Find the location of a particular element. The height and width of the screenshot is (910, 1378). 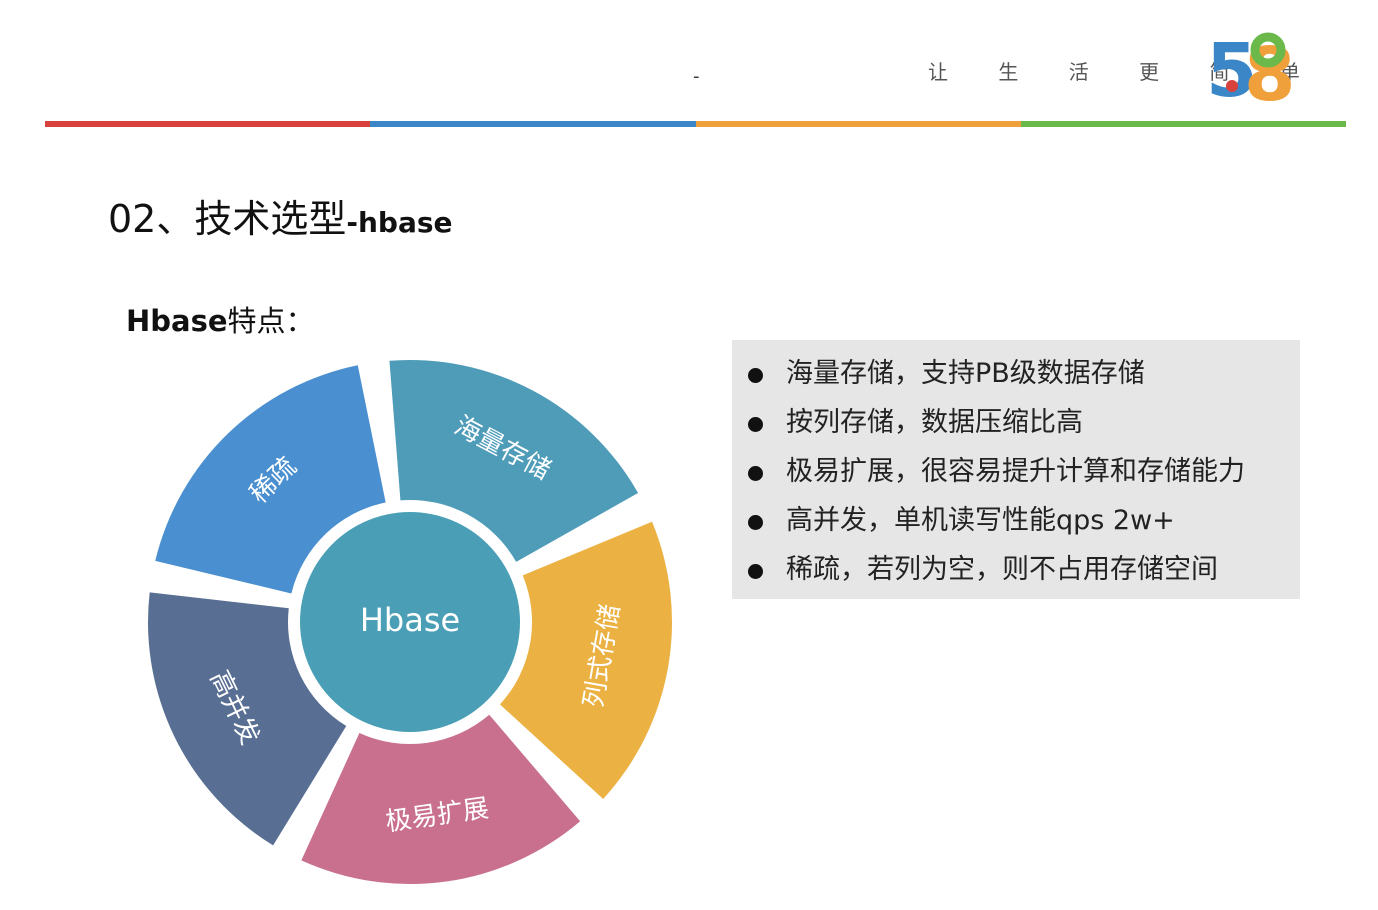

bar-green is located at coordinates (1183, 124).